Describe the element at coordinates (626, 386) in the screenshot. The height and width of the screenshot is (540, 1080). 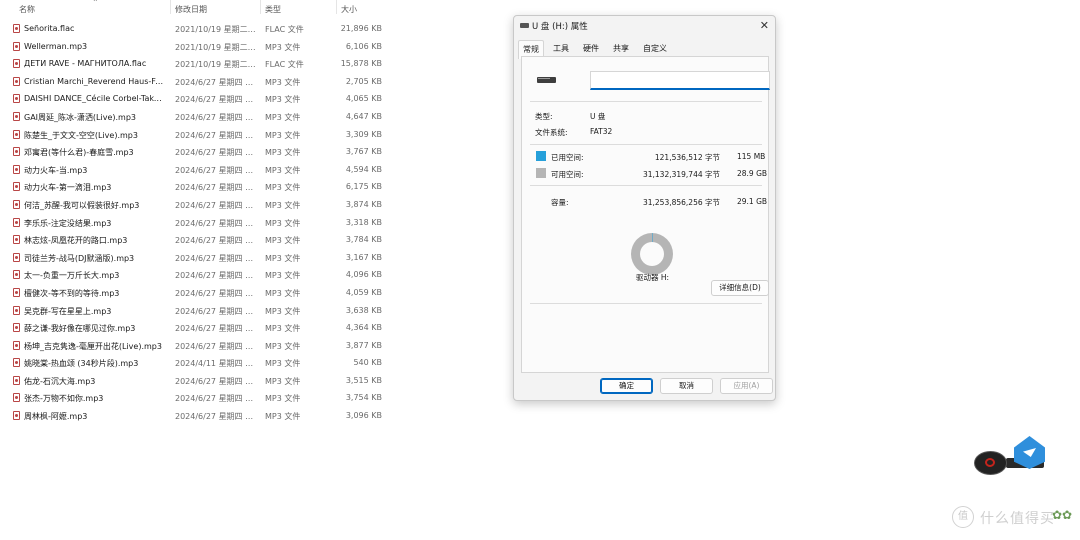
I see `ok-button: 确定` at that location.